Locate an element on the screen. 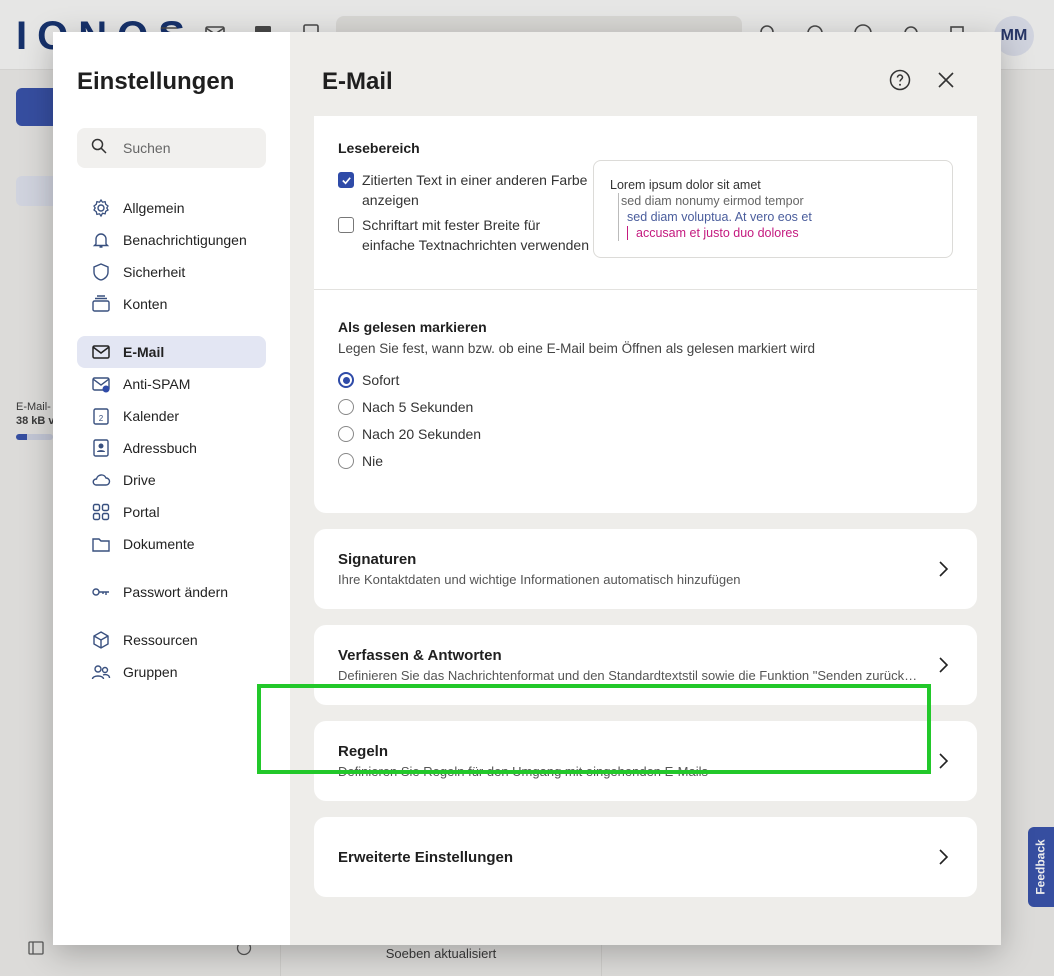  rules-highlight-frame is located at coordinates (594, 729).